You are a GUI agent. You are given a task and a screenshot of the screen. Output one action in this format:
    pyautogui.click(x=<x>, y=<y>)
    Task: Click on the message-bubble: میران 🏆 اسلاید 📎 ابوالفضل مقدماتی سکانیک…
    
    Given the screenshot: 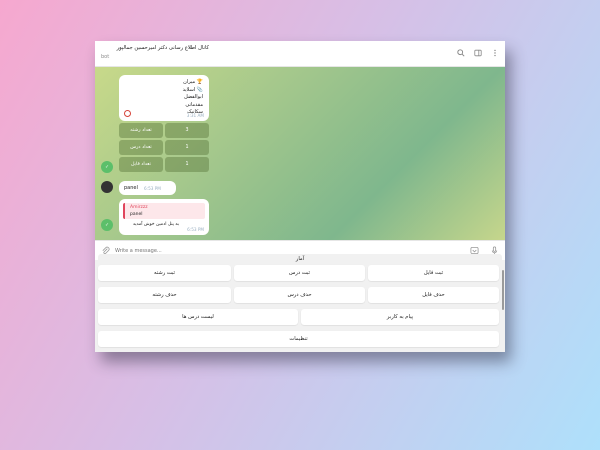 What is the action you would take?
    pyautogui.click(x=164, y=98)
    